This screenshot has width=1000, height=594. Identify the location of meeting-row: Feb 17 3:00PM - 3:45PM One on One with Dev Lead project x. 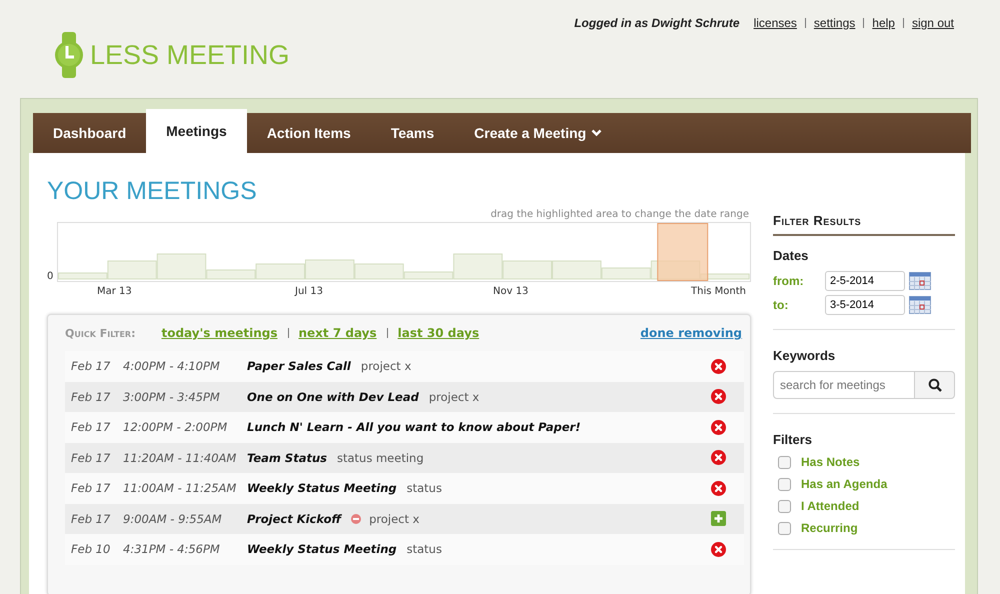
(404, 397).